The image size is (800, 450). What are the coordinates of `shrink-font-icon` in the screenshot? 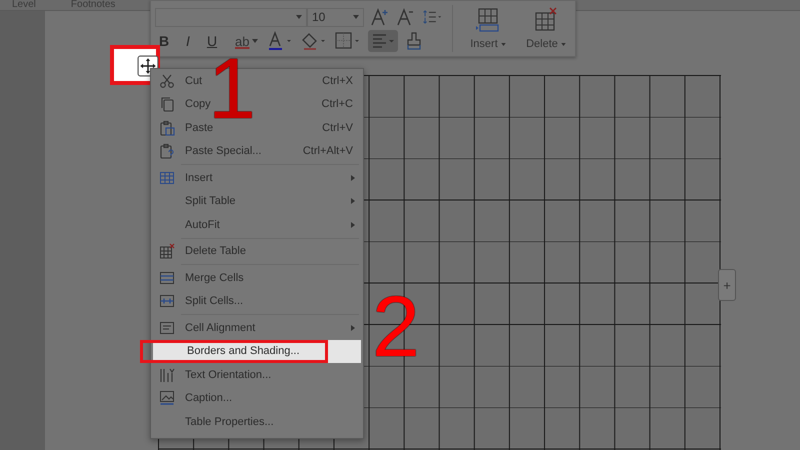 It's located at (406, 17).